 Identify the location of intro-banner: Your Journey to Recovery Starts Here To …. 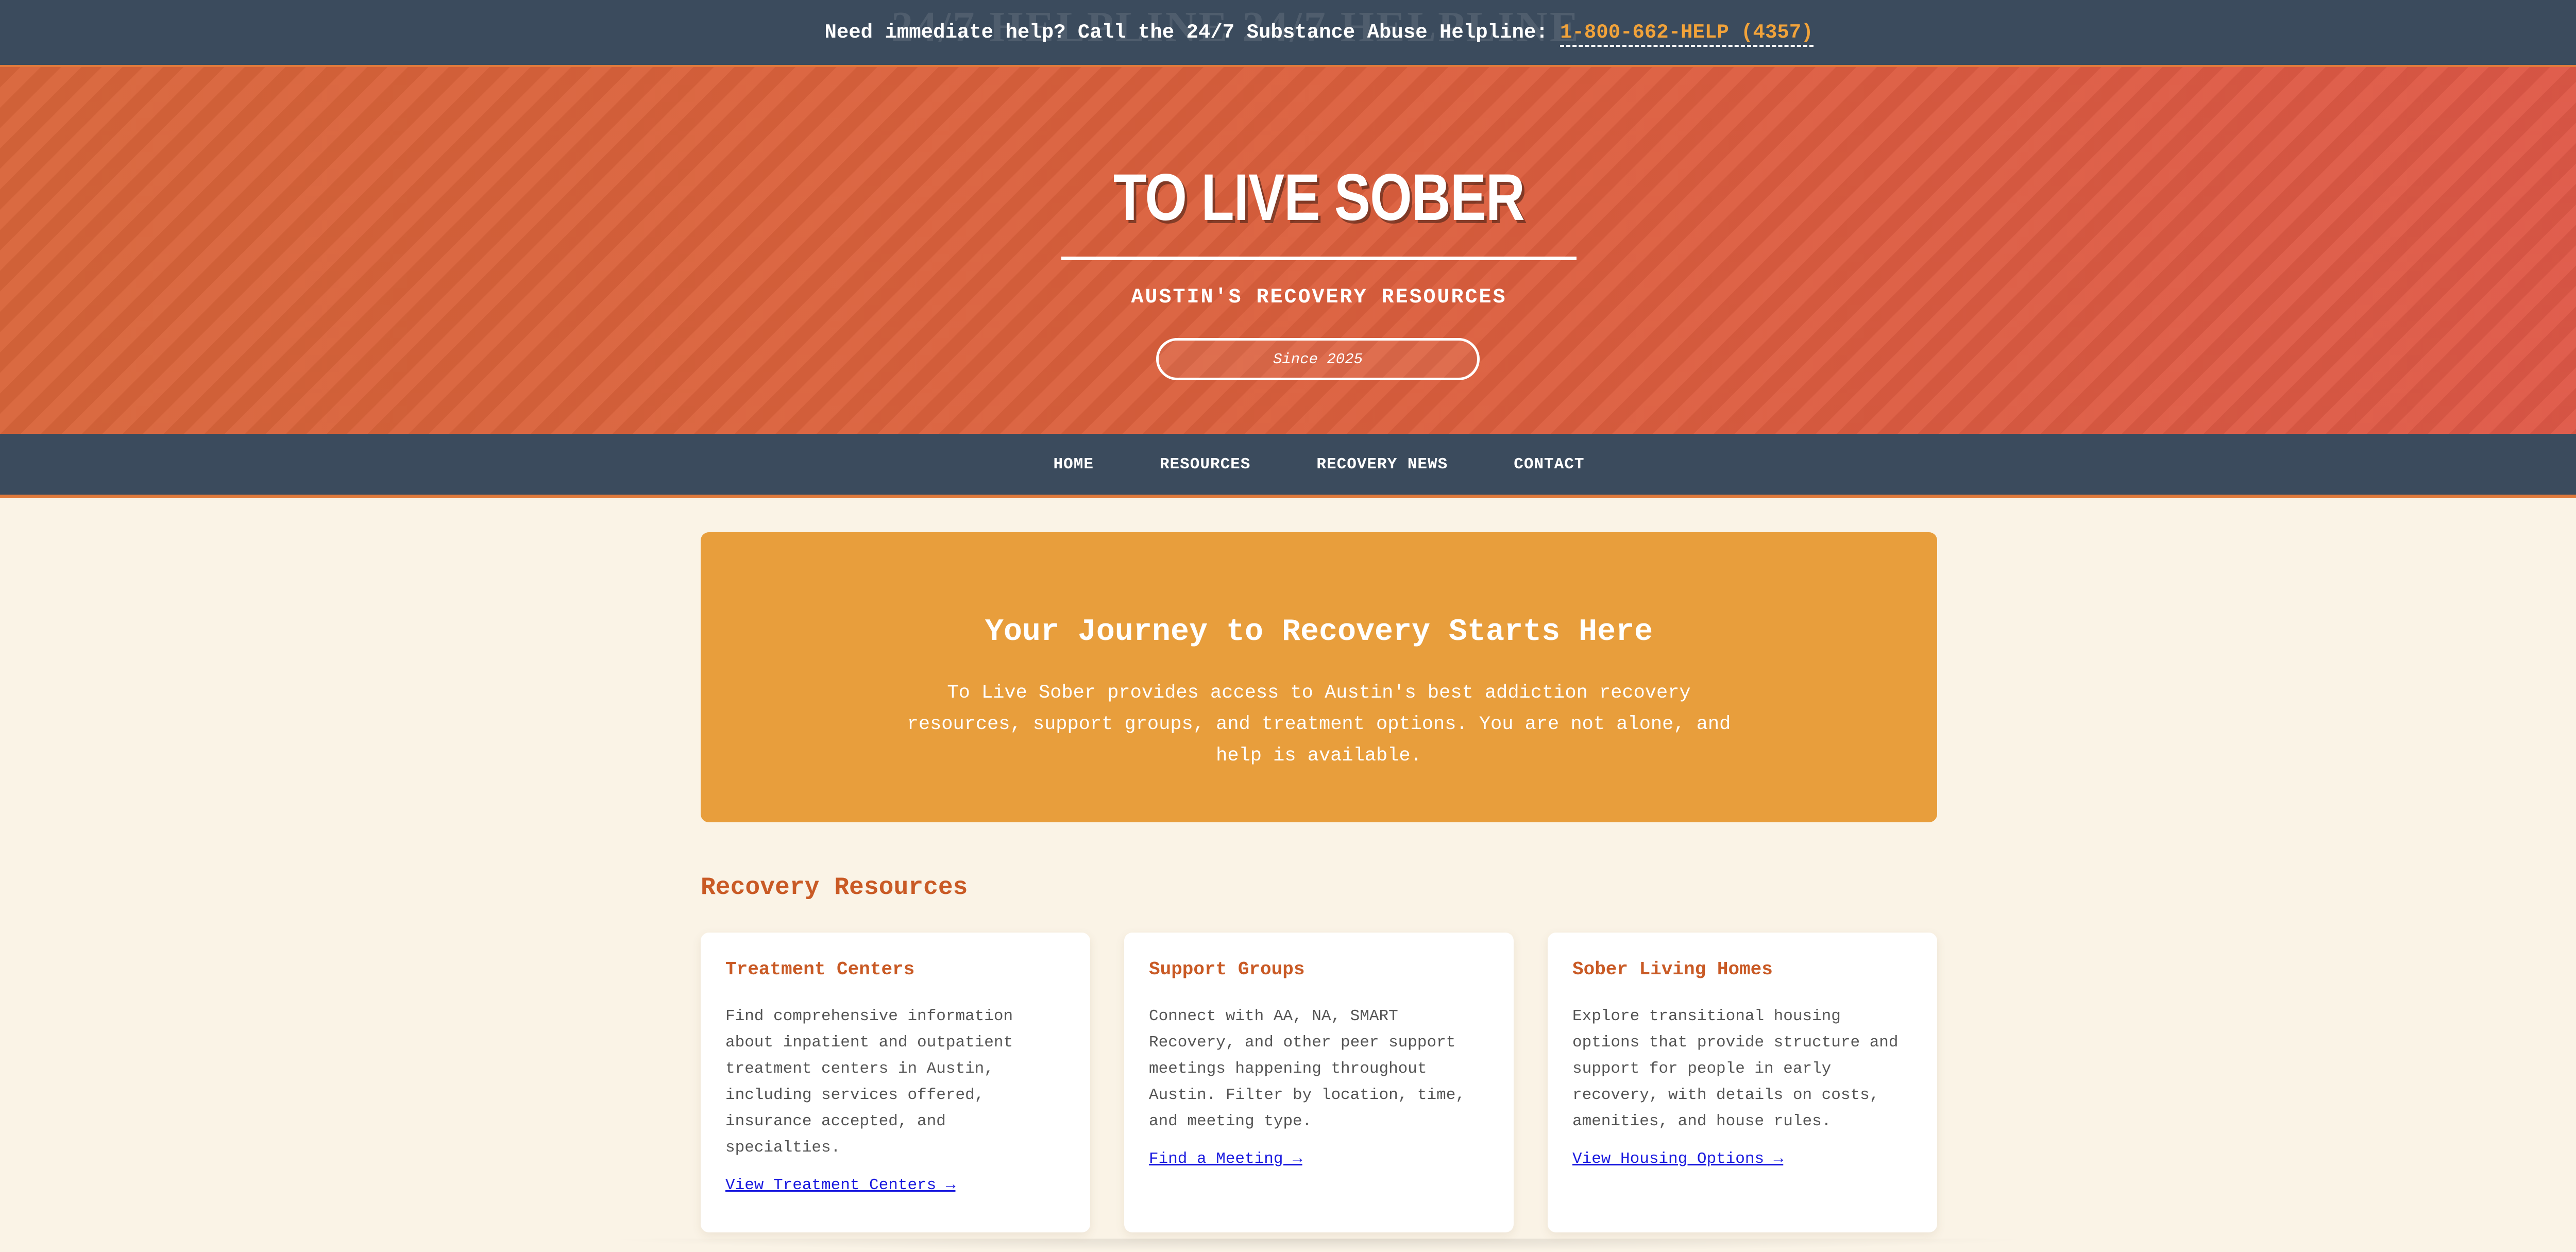
(1319, 677).